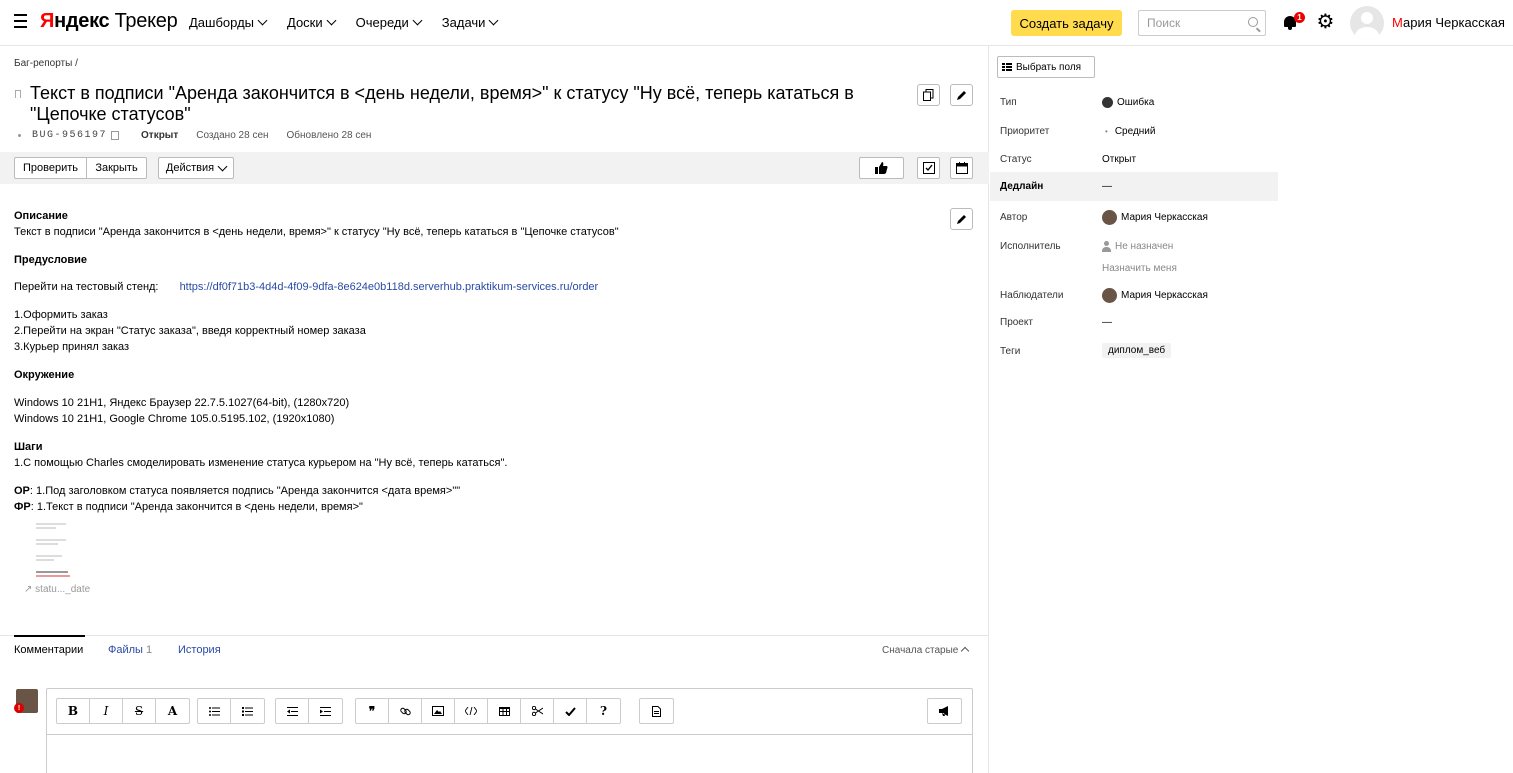 The image size is (1513, 773). I want to click on megaphone-icon, so click(943, 711).